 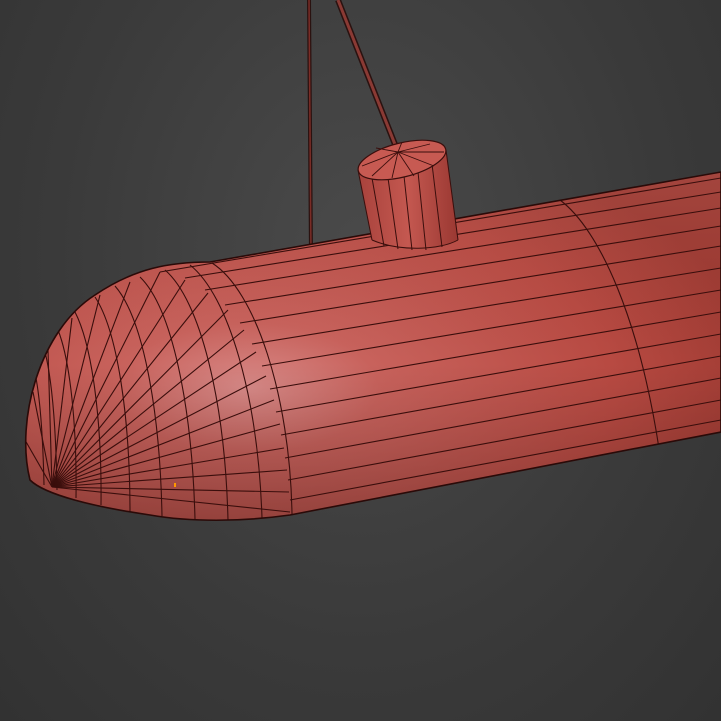 I want to click on vertex-marker, so click(x=175, y=485).